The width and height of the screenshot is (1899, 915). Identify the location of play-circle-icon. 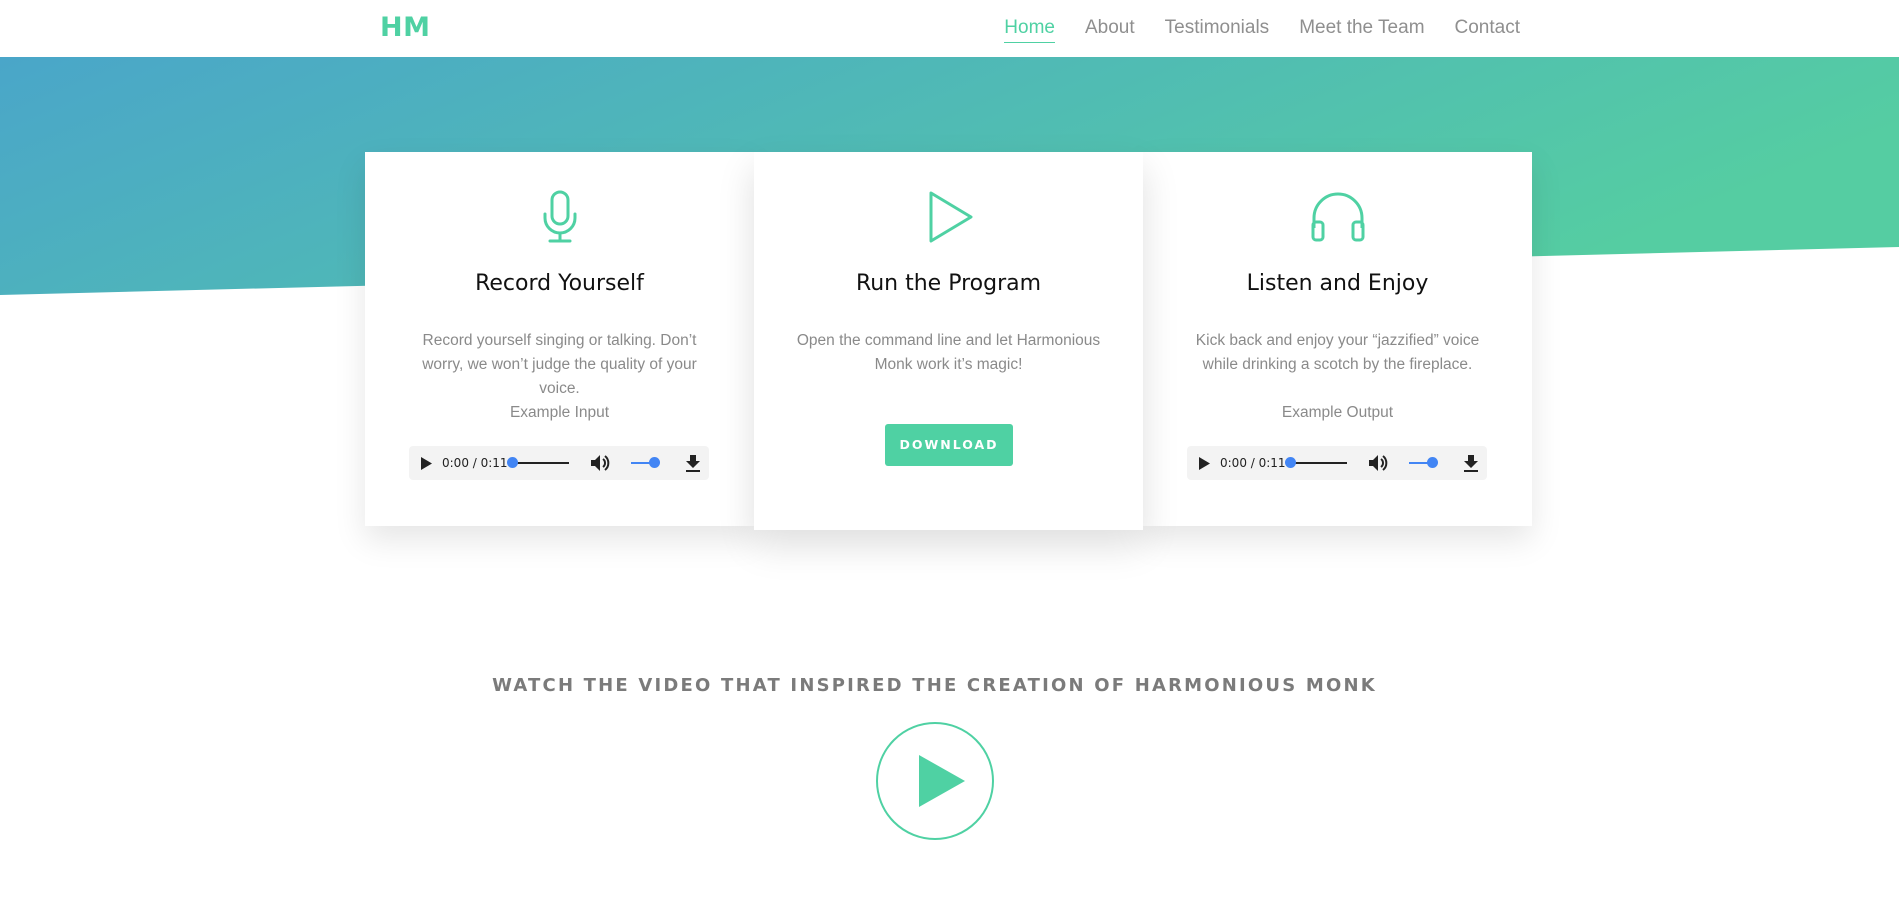
(935, 781).